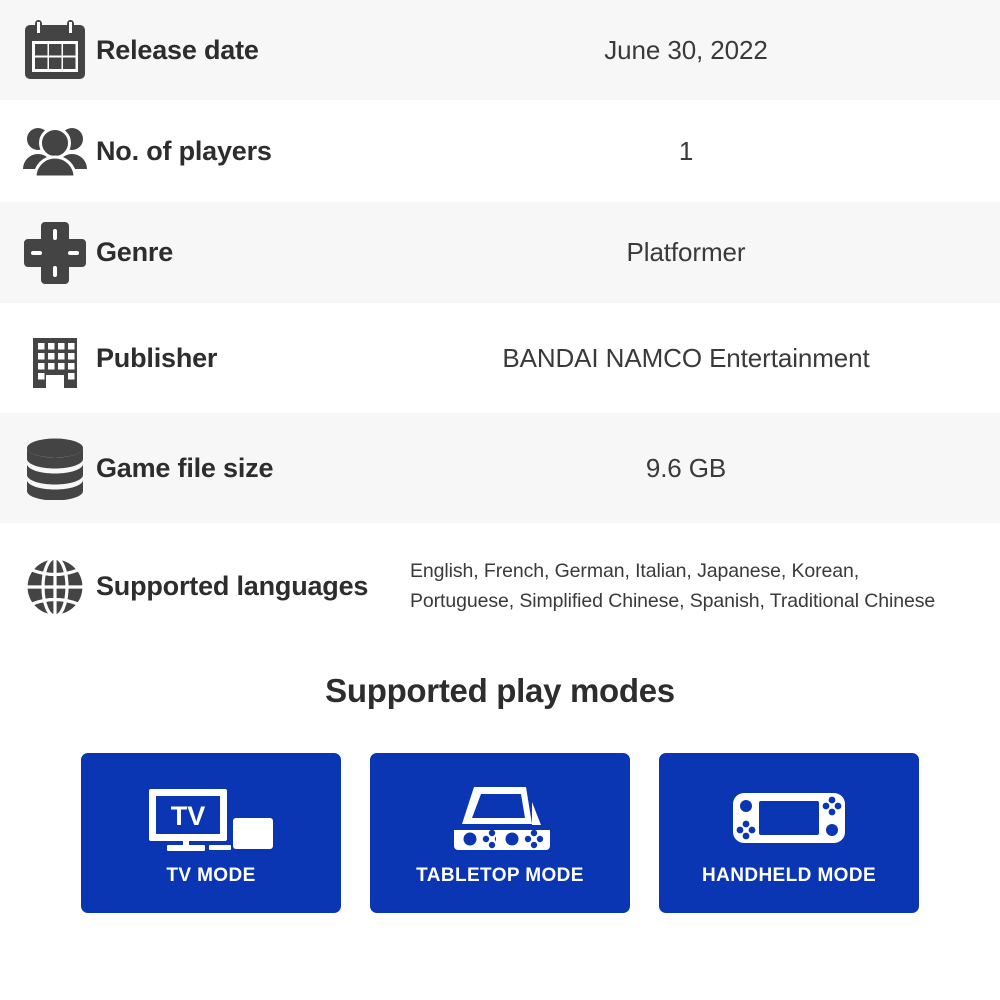  Describe the element at coordinates (59, 253) in the screenshot. I see `dpad-icon` at that location.